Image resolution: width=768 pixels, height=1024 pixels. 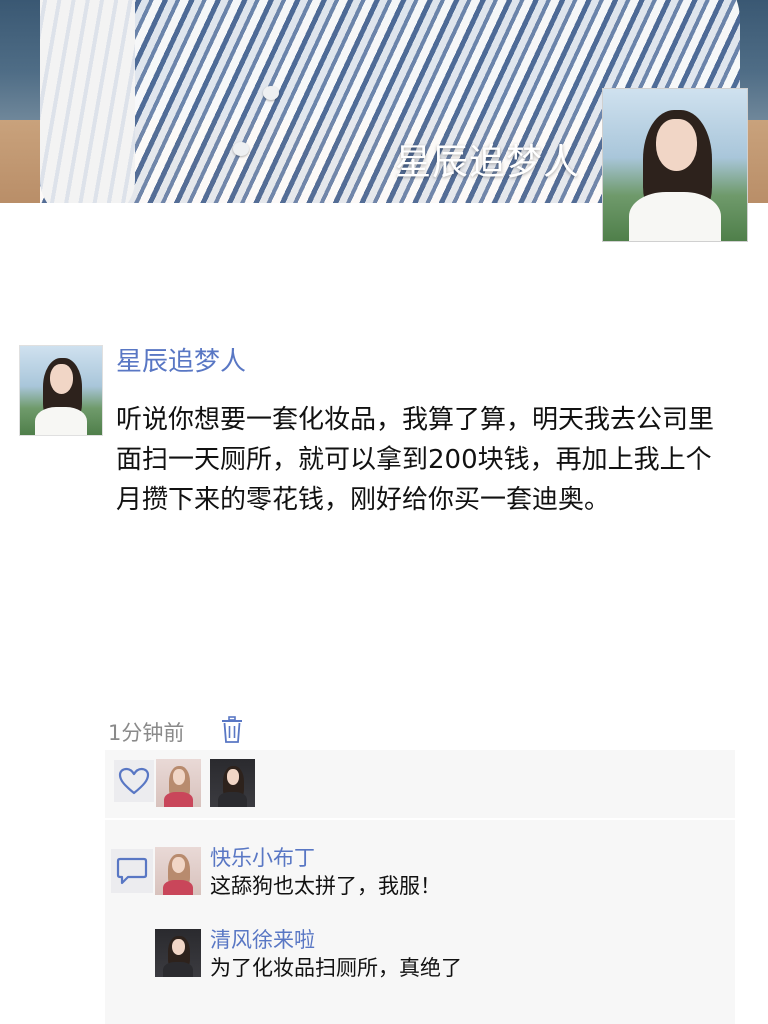 I want to click on likes-row, so click(x=420, y=783).